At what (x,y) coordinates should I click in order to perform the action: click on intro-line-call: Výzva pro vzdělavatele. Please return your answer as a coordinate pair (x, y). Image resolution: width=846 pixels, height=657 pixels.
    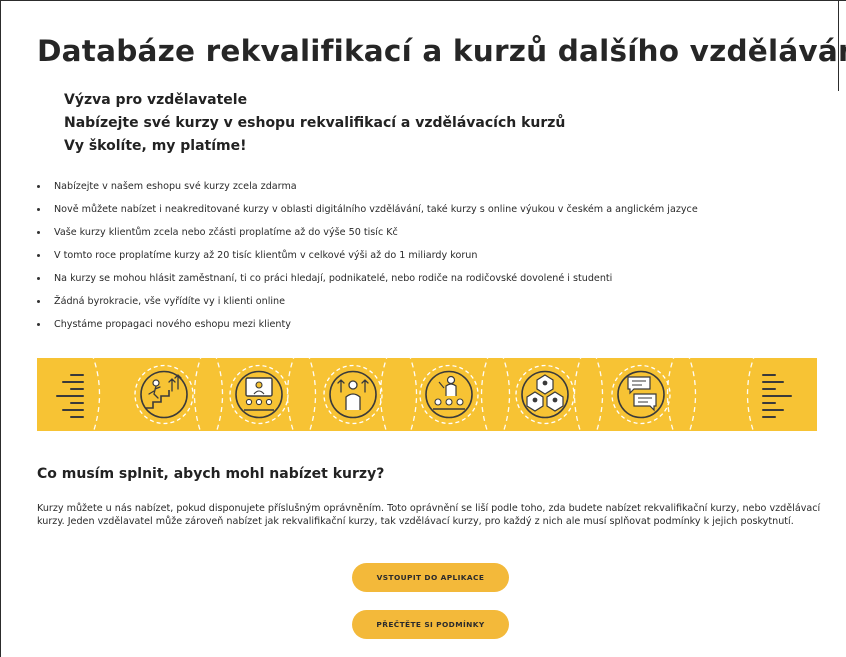
    Looking at the image, I should click on (156, 100).